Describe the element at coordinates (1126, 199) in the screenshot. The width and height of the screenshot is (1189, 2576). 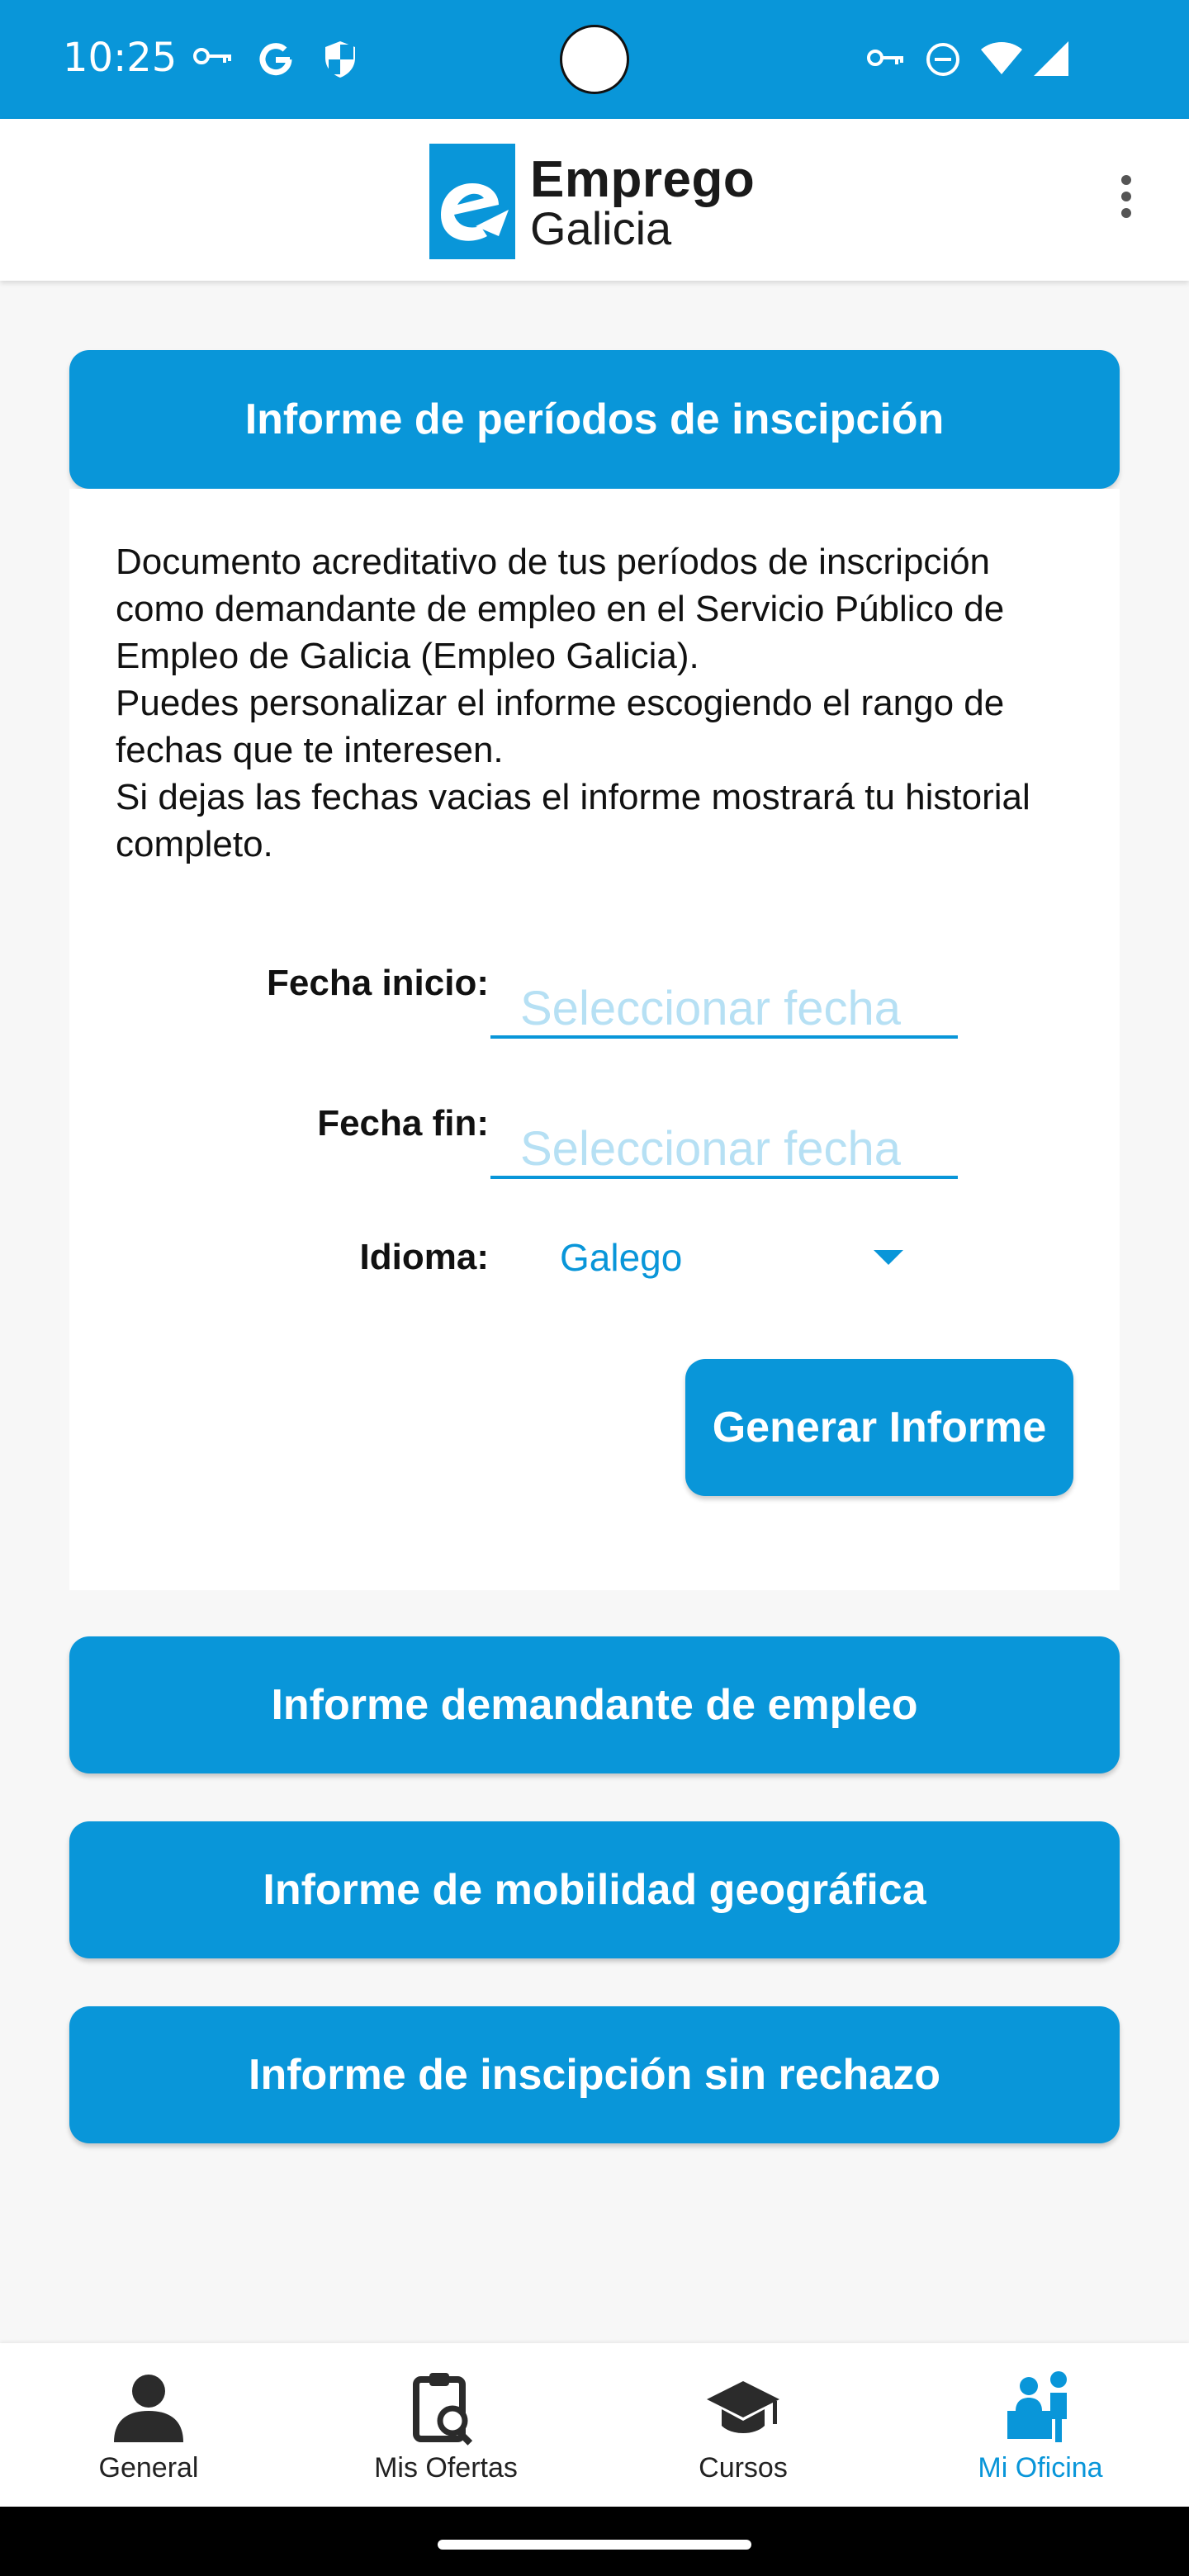
I see `more-options-icon` at that location.